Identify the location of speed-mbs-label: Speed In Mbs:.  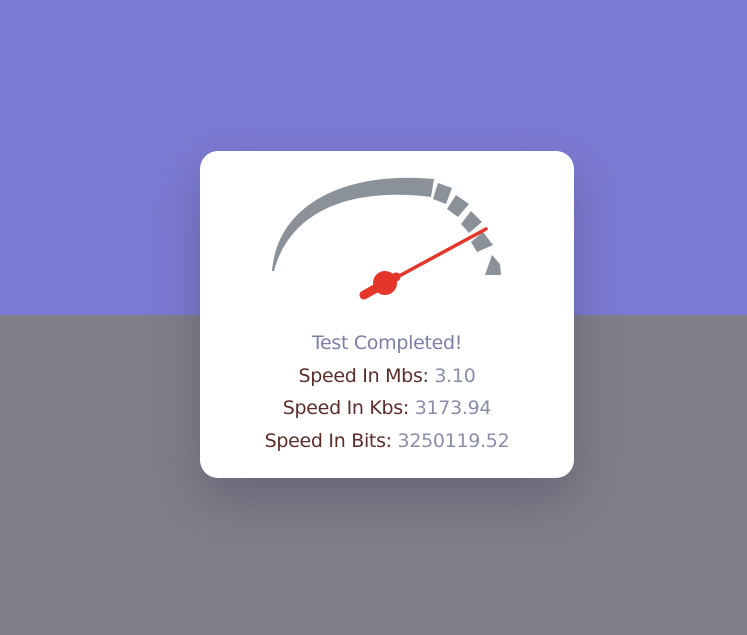
(363, 375).